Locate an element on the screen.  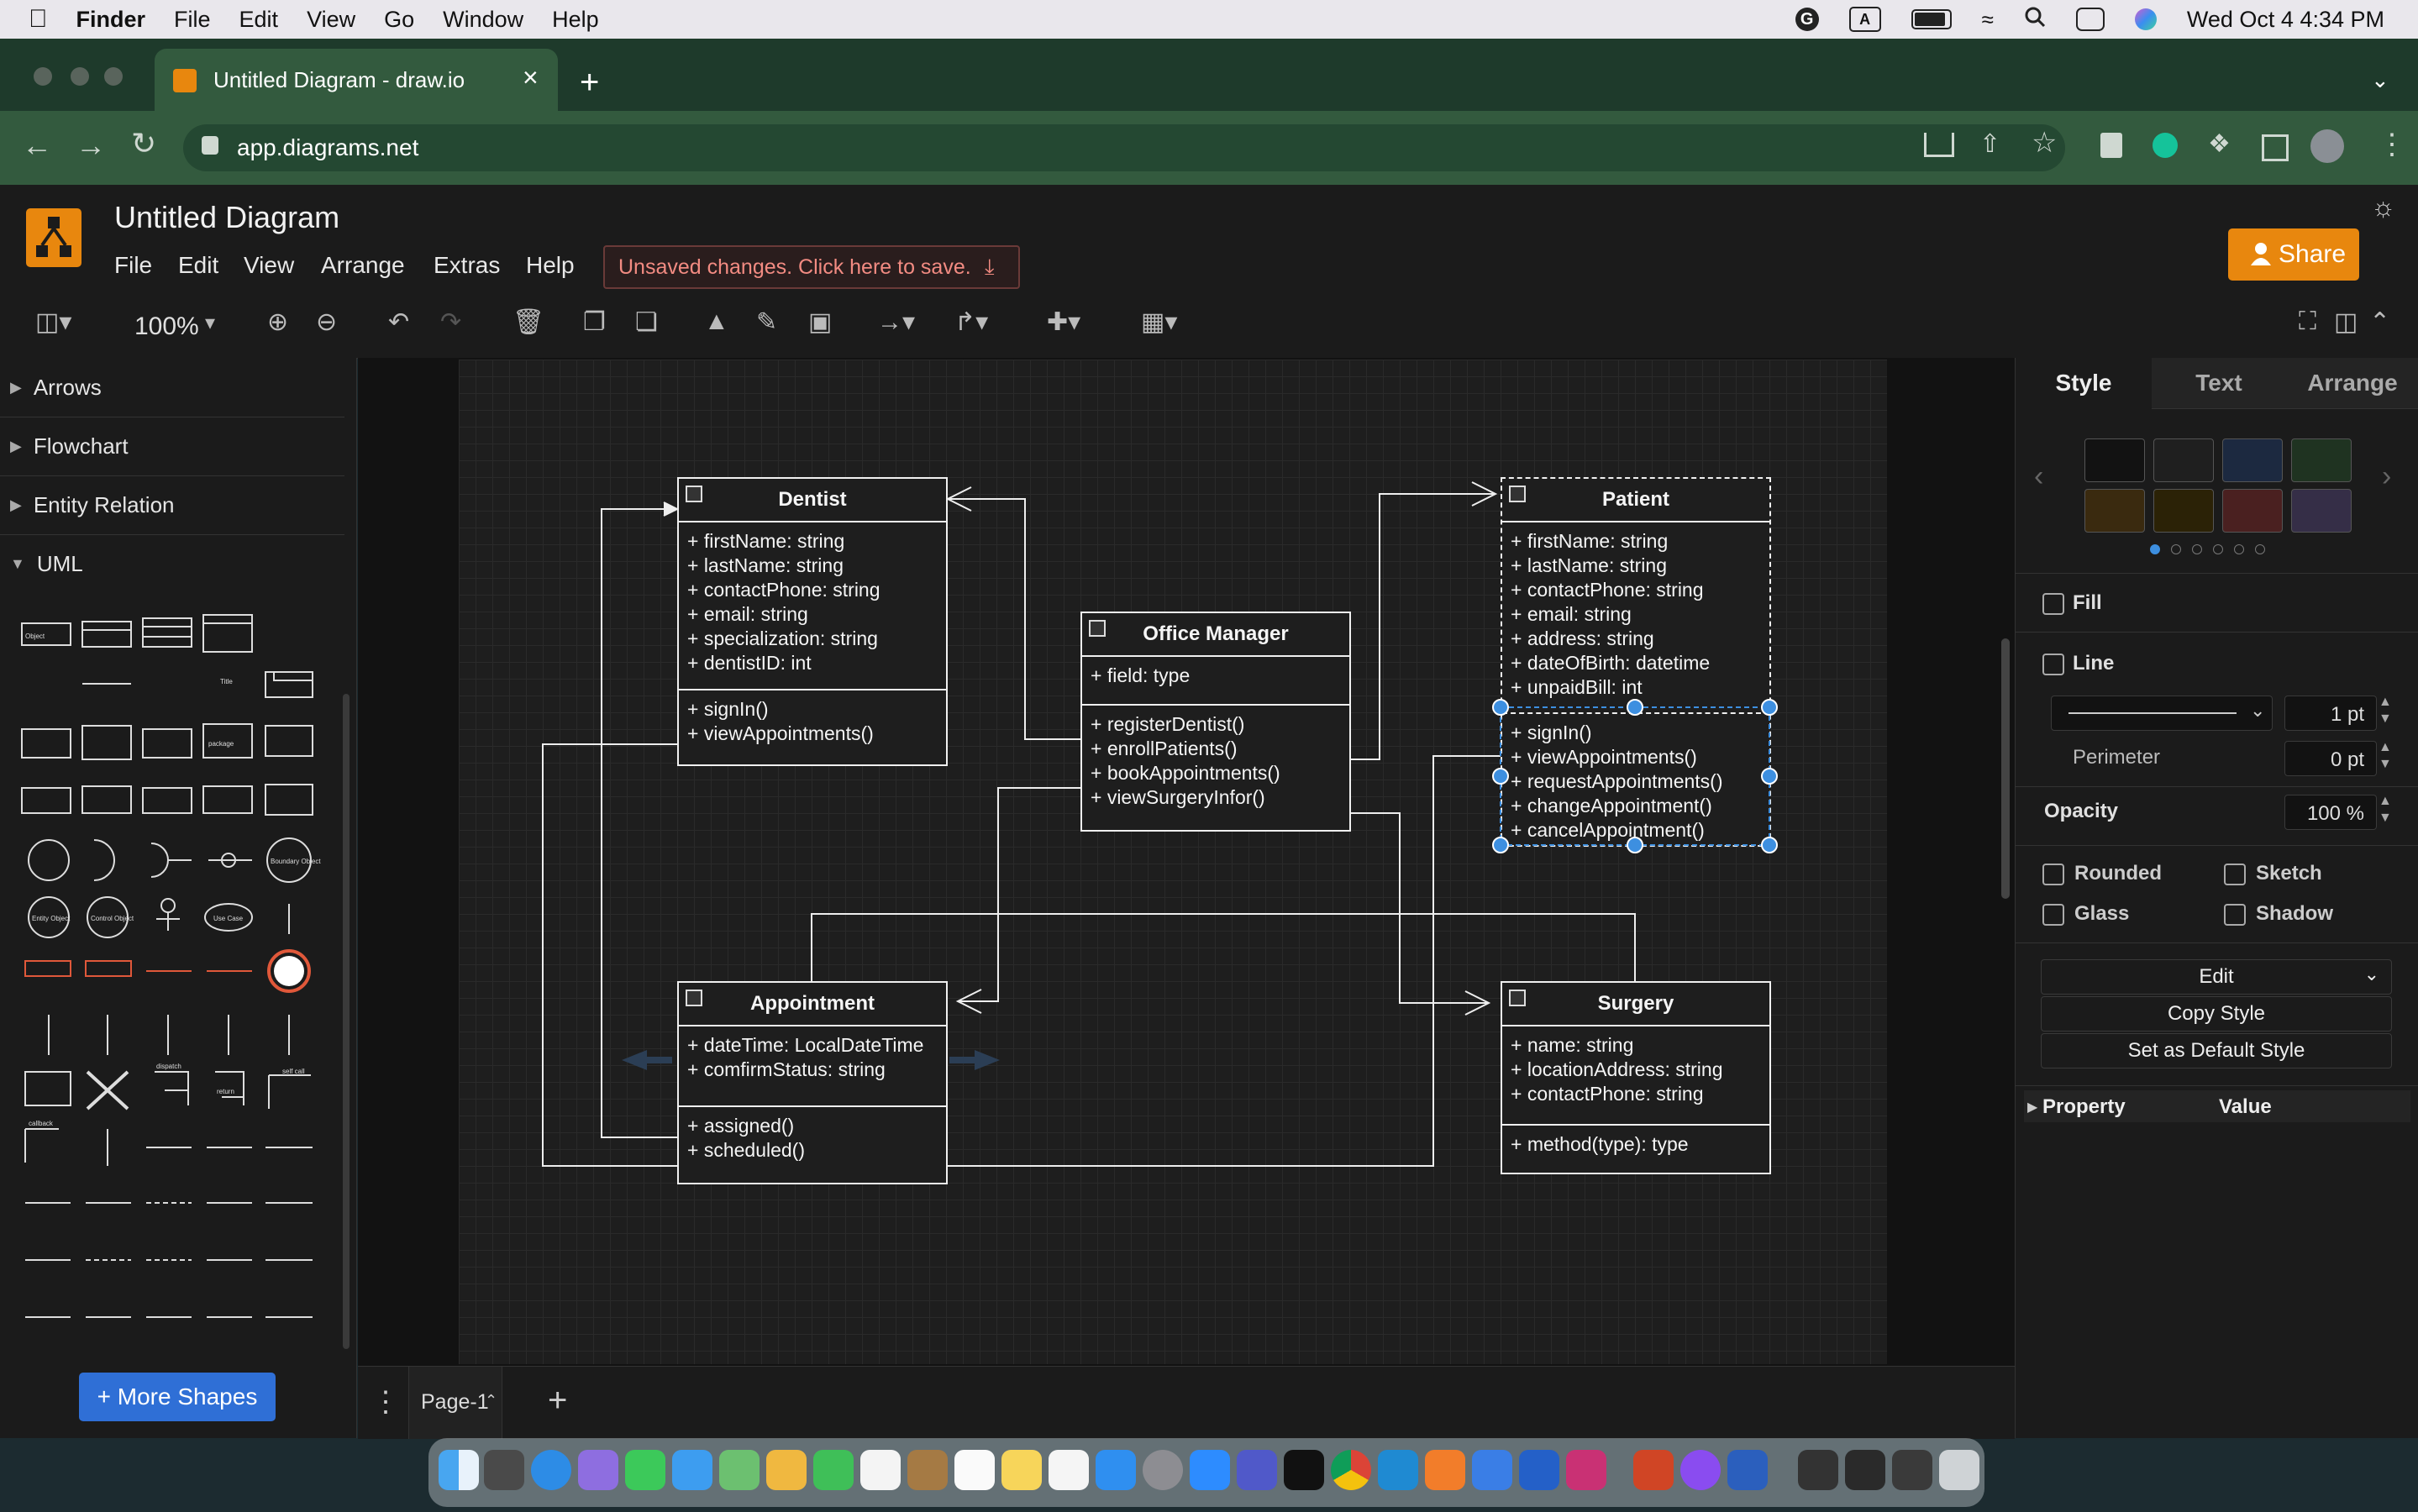
dock-messenger-icon is located at coordinates (1700, 1470).